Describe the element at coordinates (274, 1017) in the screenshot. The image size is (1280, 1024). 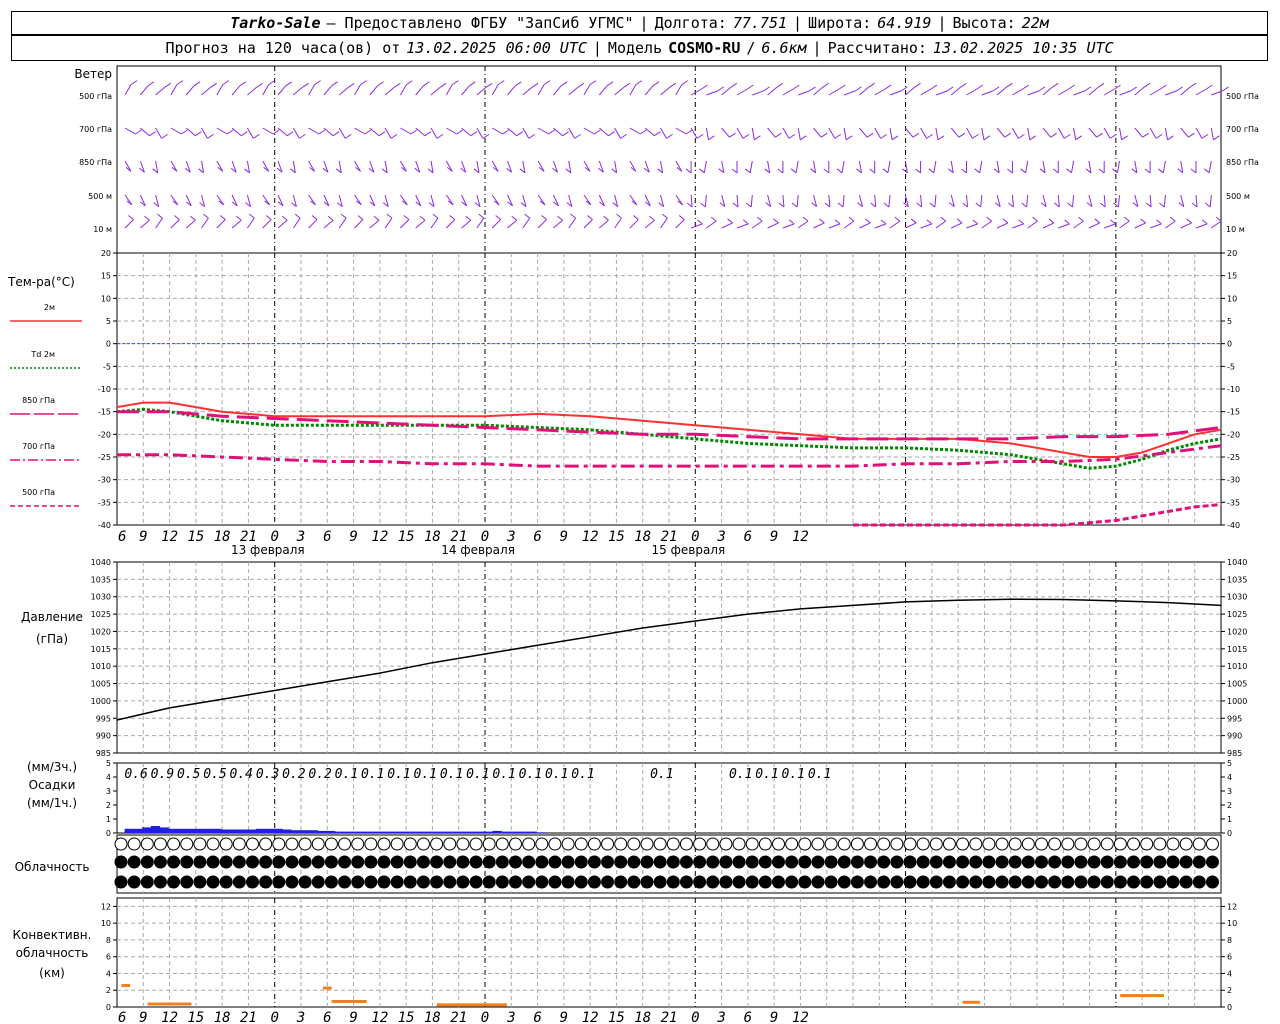
I see `hour-tick-label: 0` at that location.